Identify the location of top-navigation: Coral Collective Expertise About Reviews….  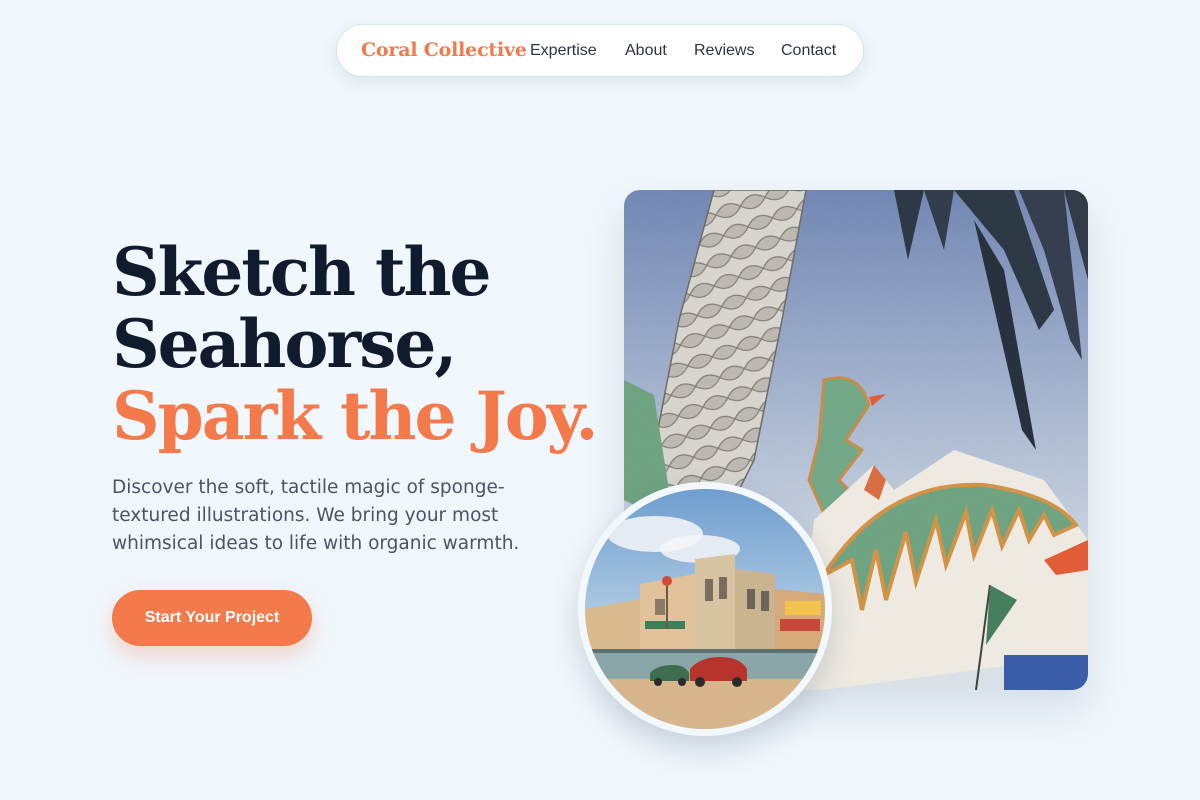
(600, 50).